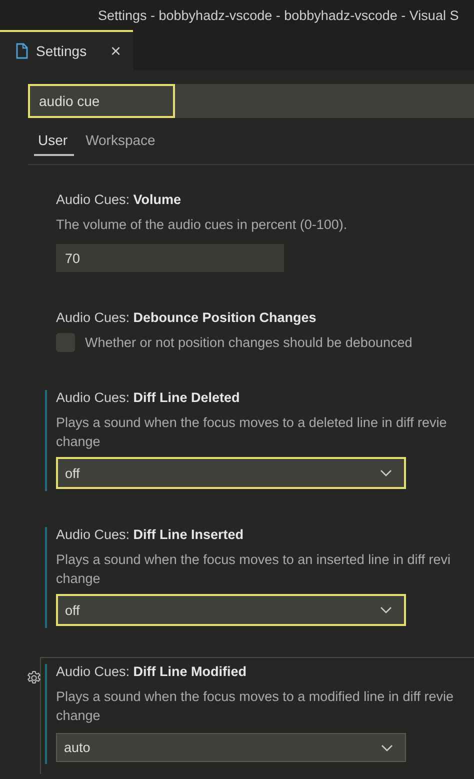  What do you see at coordinates (231, 747) in the screenshot?
I see `dropdown: auto` at bounding box center [231, 747].